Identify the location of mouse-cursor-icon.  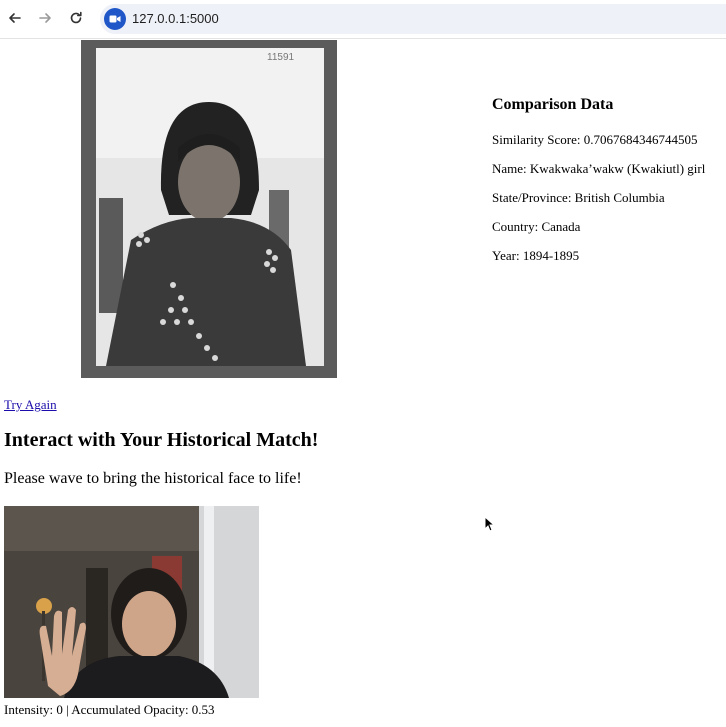
(489, 524).